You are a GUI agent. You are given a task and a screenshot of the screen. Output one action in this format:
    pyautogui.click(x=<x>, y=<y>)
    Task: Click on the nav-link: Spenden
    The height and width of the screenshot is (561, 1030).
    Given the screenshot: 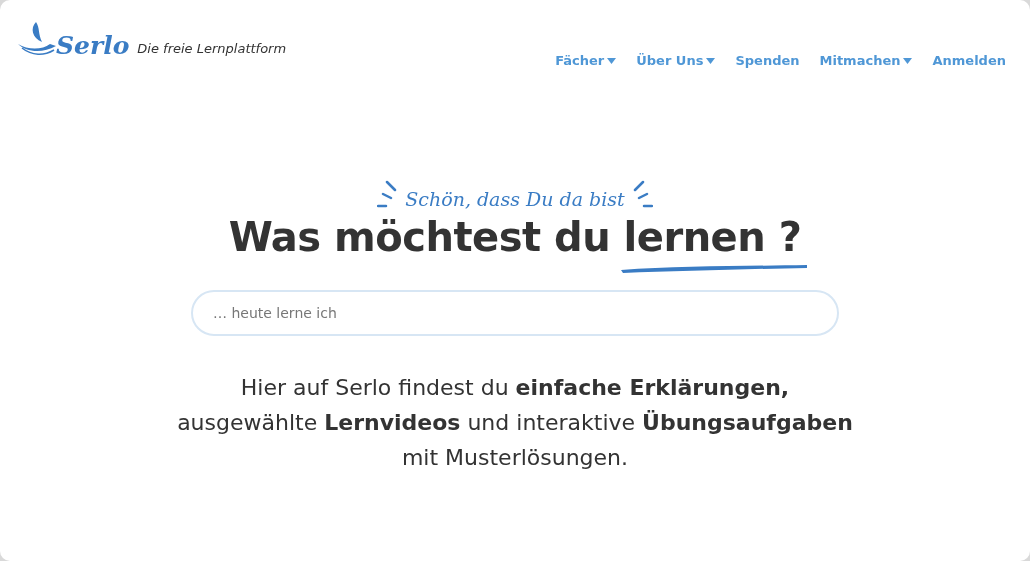 What is the action you would take?
    pyautogui.click(x=767, y=60)
    